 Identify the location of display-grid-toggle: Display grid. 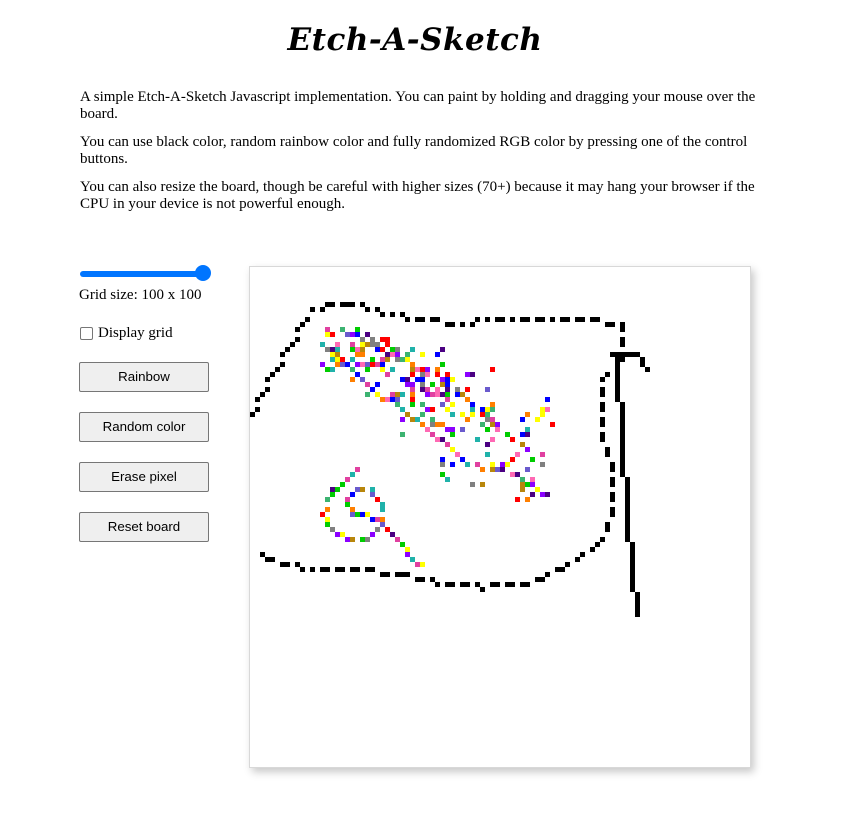
(149, 333).